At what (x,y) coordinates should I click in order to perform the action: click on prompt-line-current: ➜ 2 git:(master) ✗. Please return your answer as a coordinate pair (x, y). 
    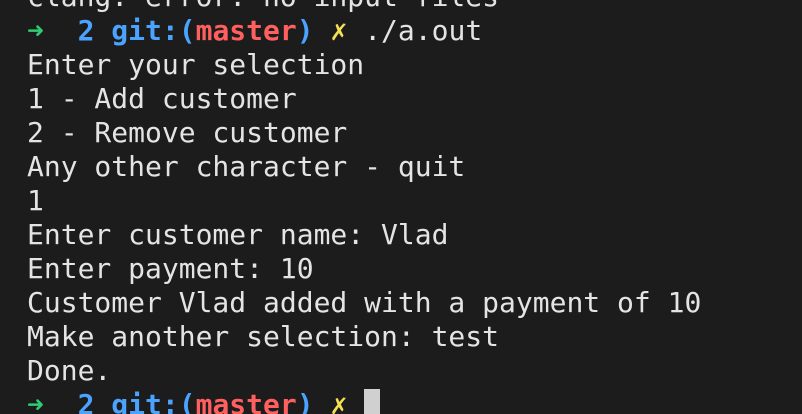
    Looking at the image, I should click on (414, 401).